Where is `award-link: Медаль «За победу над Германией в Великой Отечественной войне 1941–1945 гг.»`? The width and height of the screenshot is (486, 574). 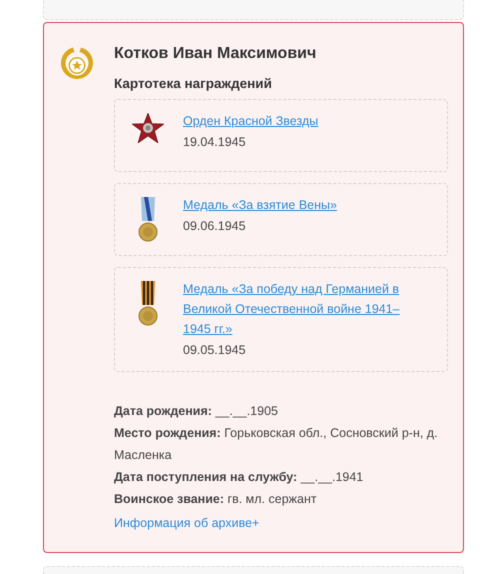 award-link: Медаль «За победу над Германией в Великой Отечественной войне 1941–1945 гг.» is located at coordinates (298, 309).